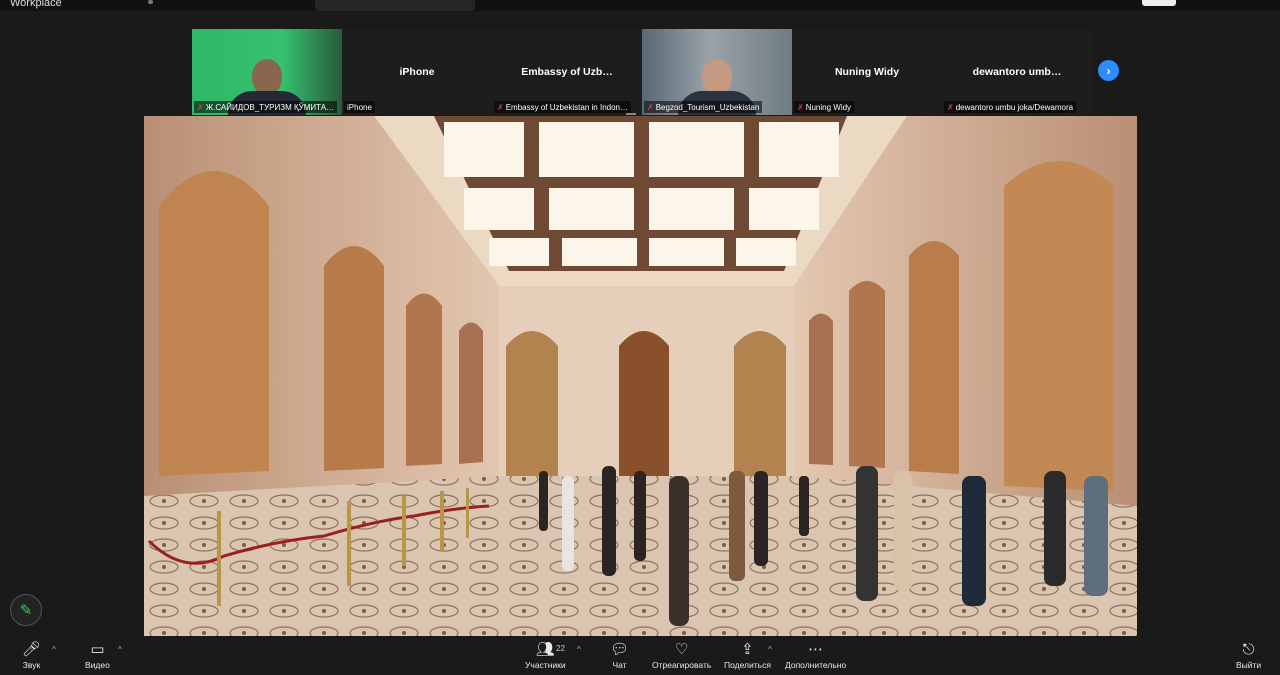 The width and height of the screenshot is (1280, 675). Describe the element at coordinates (816, 649) in the screenshot. I see `more-icon: ⋯` at that location.